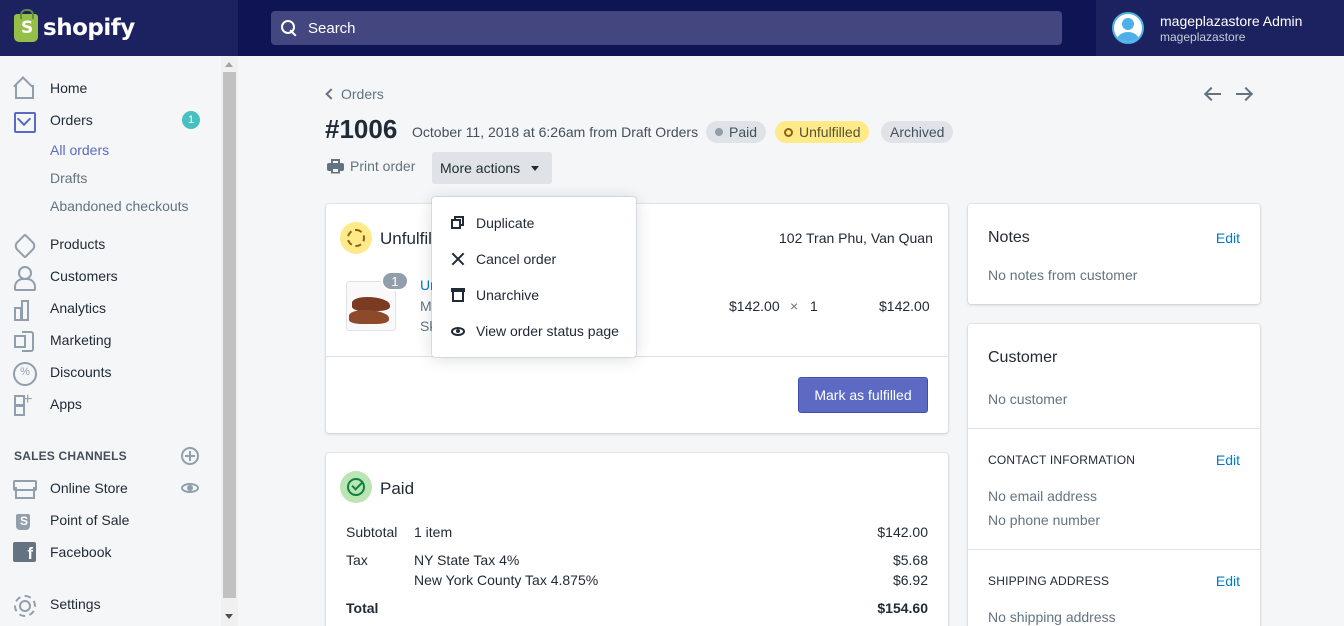 Image resolution: width=1344 pixels, height=626 pixels. I want to click on archive-icon, so click(458, 295).